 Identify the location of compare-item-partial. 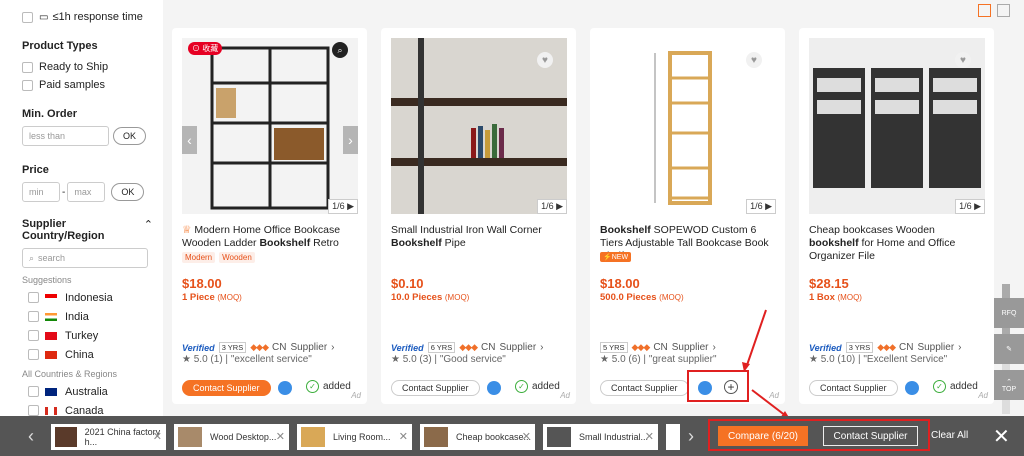
(673, 437).